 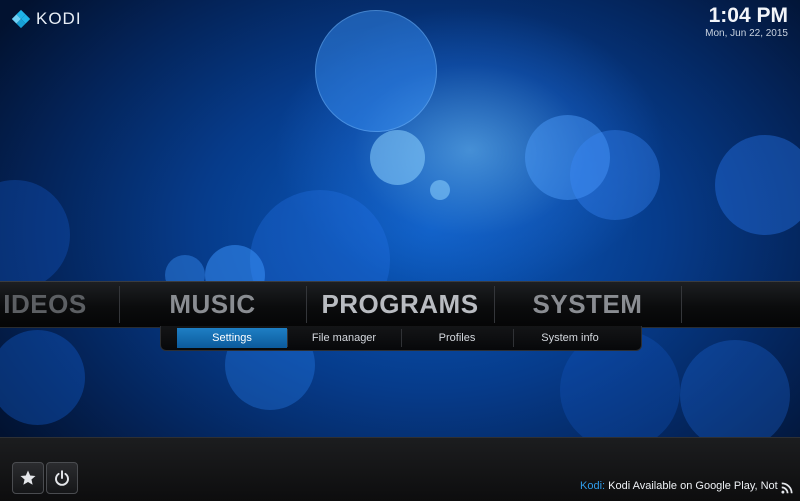 I want to click on rss-icon, so click(x=787, y=488).